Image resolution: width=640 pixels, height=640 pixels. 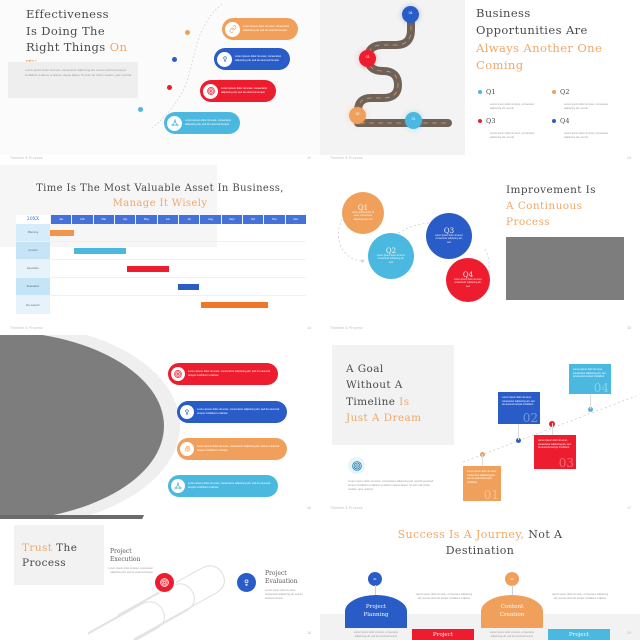 I want to click on gantt-month-may: May, so click(x=146, y=219).